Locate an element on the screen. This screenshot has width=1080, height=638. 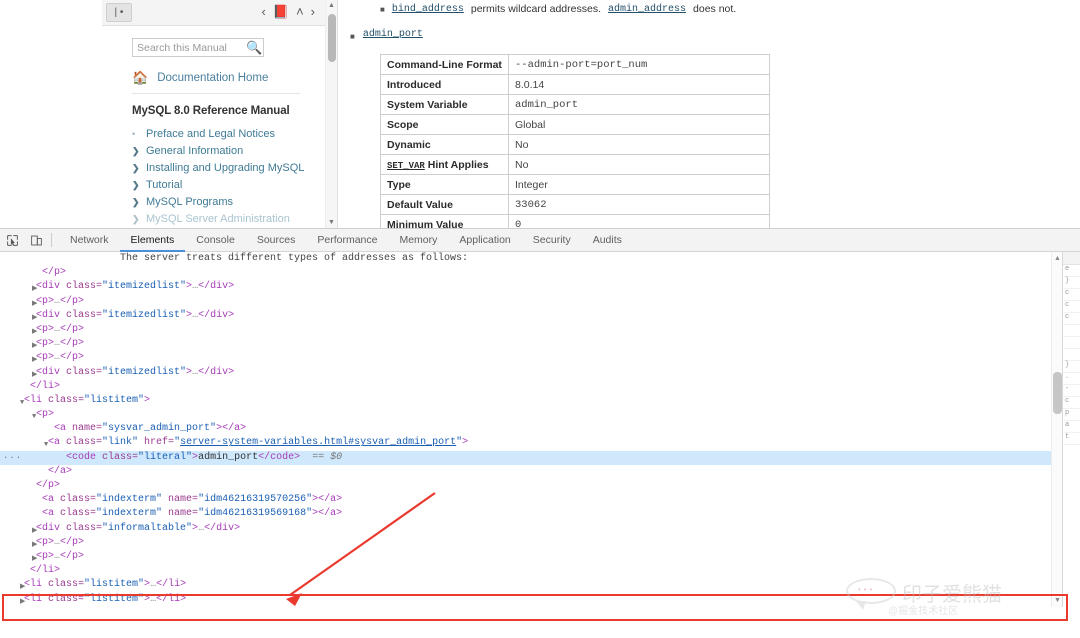
sidebar-toc-item: ❯ MySQL Server Administration is located at coordinates (221, 219).